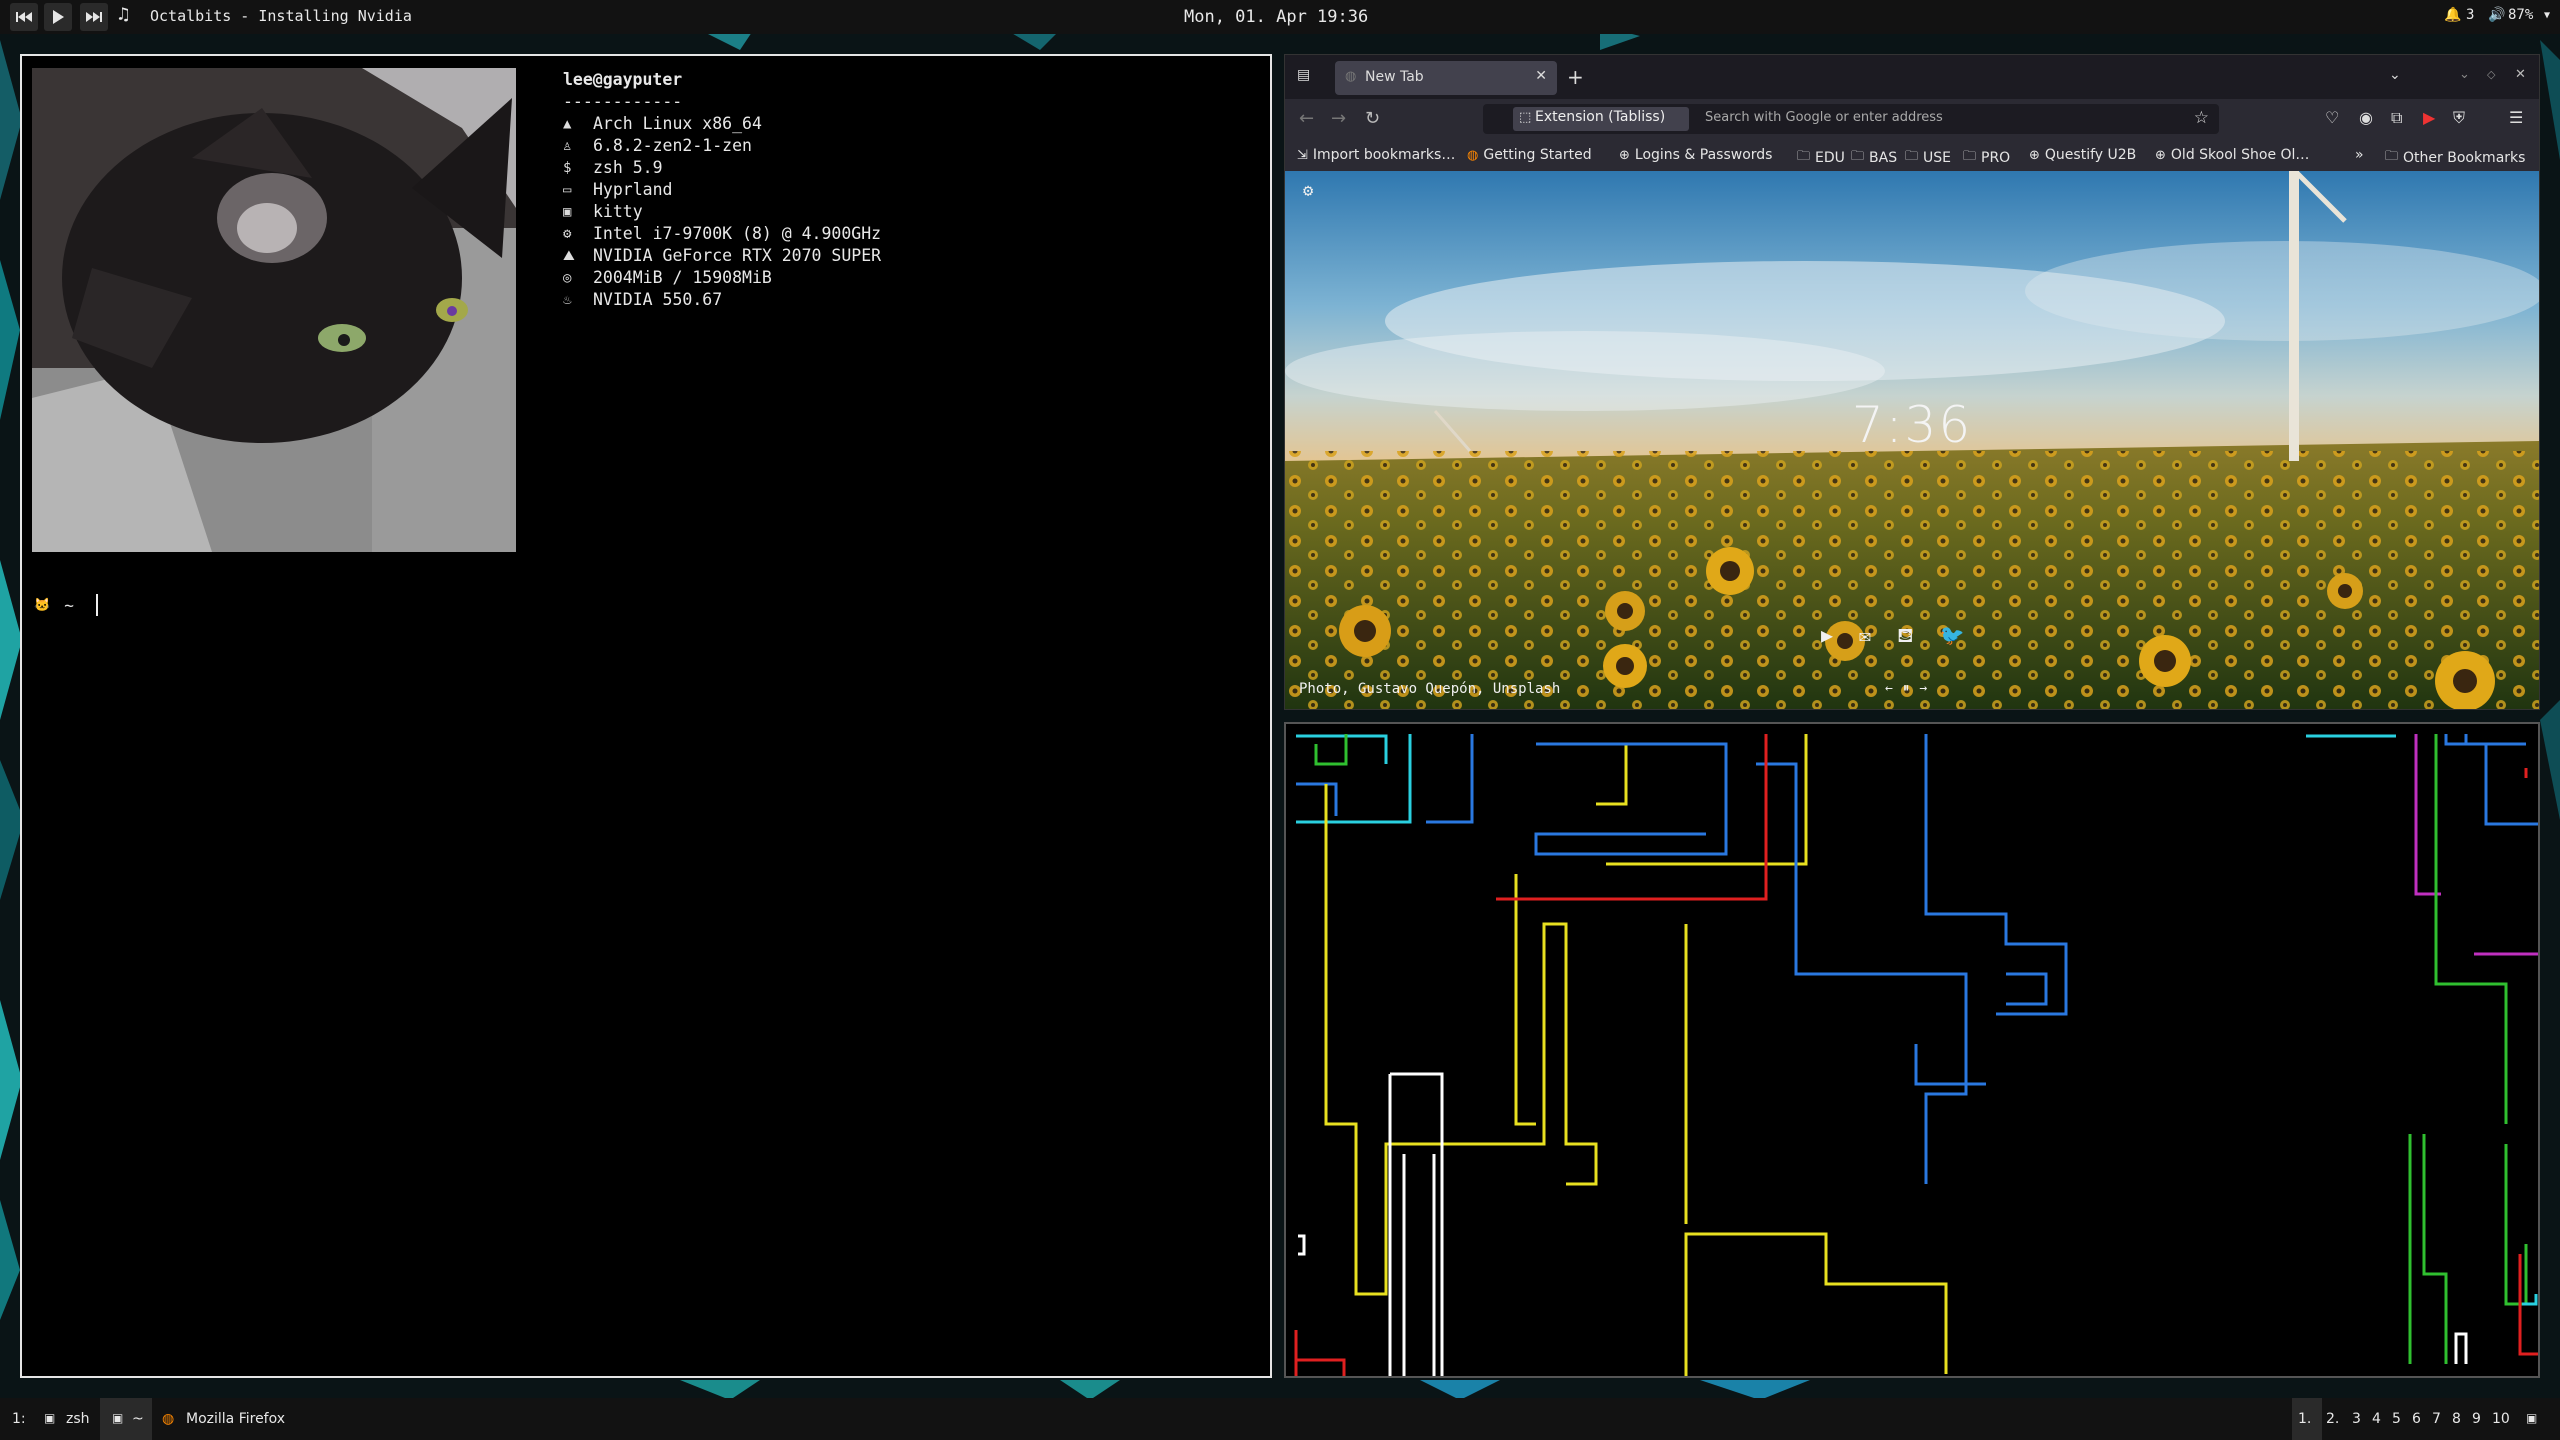 This screenshot has width=2560, height=1440. Describe the element at coordinates (2491, 74) in the screenshot. I see `maximize-icon: ◇` at that location.